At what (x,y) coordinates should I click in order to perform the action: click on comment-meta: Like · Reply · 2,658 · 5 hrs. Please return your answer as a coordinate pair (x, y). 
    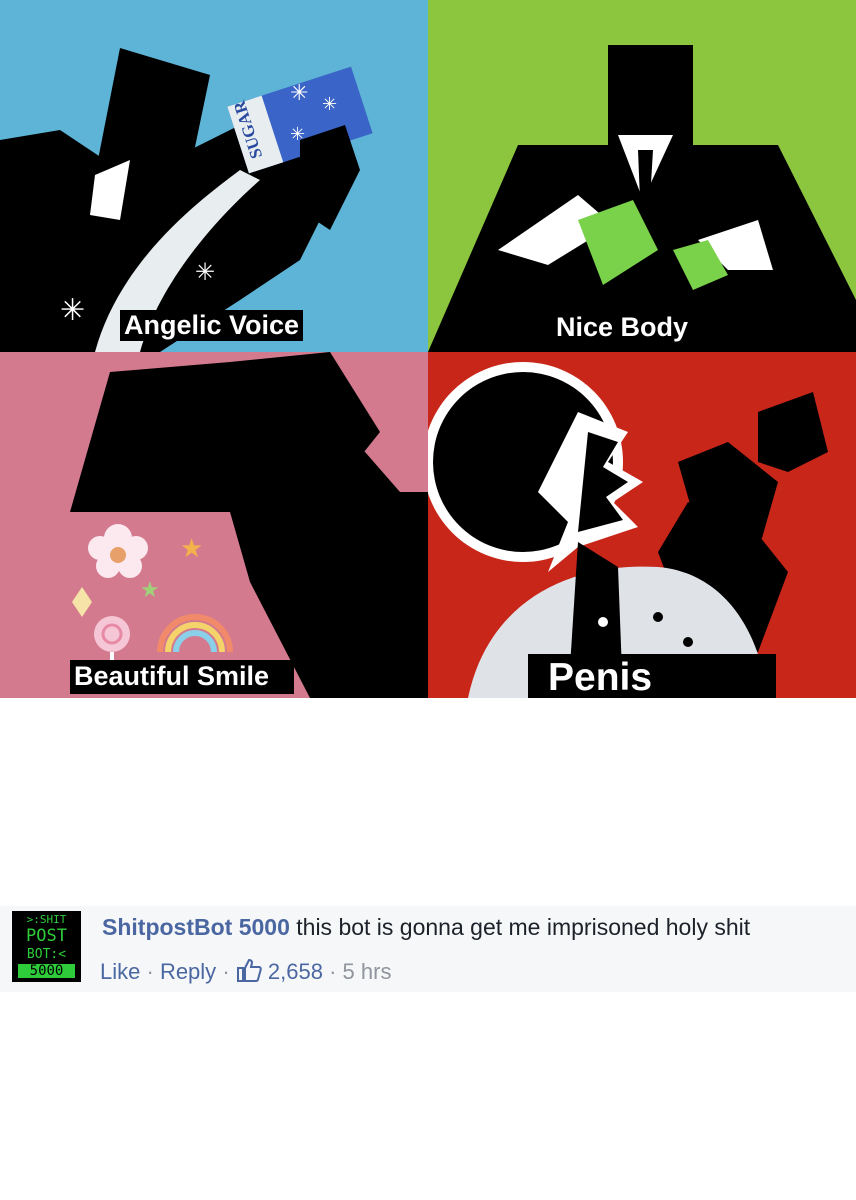
    Looking at the image, I should click on (245, 971).